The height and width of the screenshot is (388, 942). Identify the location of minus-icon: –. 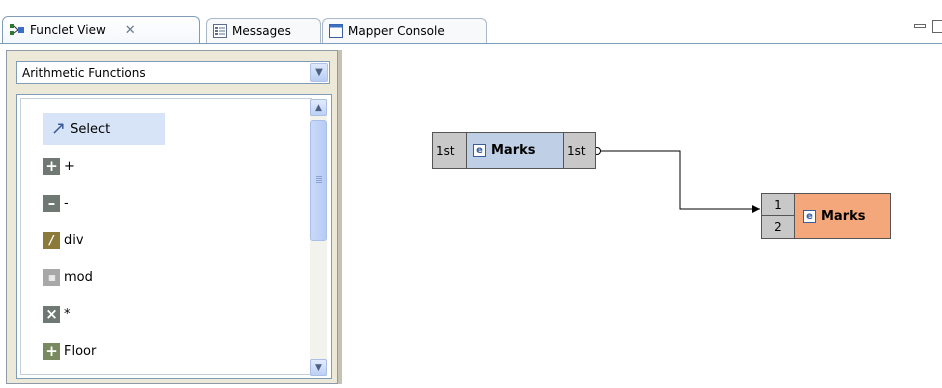
(51, 203).